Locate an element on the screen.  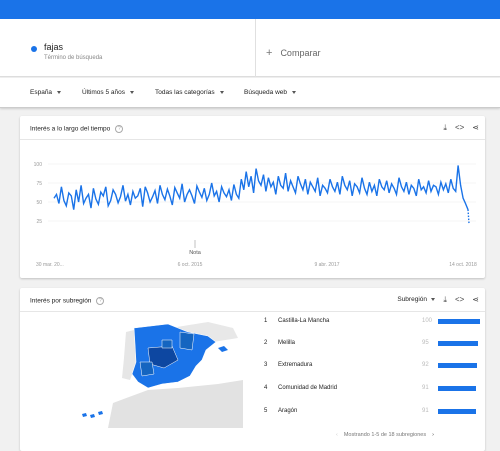
card-divider is located at coordinates (252, 311).